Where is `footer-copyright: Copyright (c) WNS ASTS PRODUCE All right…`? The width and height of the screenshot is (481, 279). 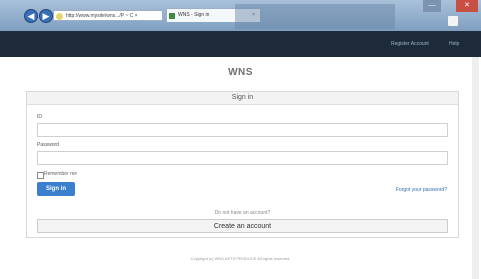
footer-copyright: Copyright (c) WNS ASTS PRODUCE All right… is located at coordinates (240, 258).